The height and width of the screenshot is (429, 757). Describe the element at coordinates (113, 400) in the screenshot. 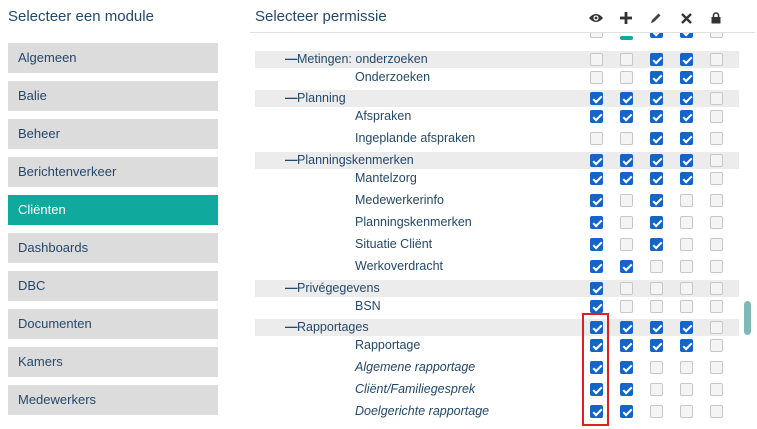

I see `module-medewerkers: Medewerkers` at that location.